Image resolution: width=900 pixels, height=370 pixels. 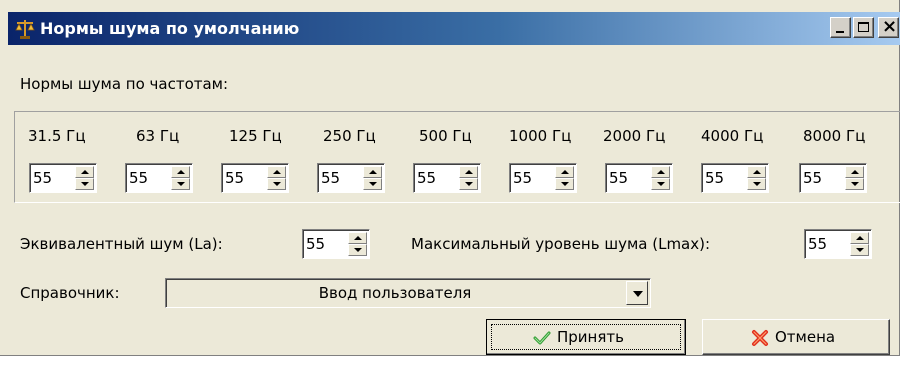 I want to click on cancel-button: Отмена, so click(x=796, y=337).